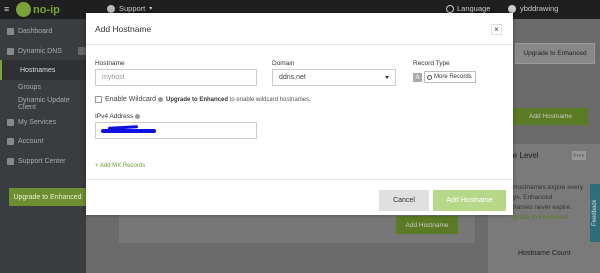 The height and width of the screenshot is (273, 600). Describe the element at coordinates (533, 197) in the screenshot. I see `expire-text-line: ys. Enhanced` at that location.